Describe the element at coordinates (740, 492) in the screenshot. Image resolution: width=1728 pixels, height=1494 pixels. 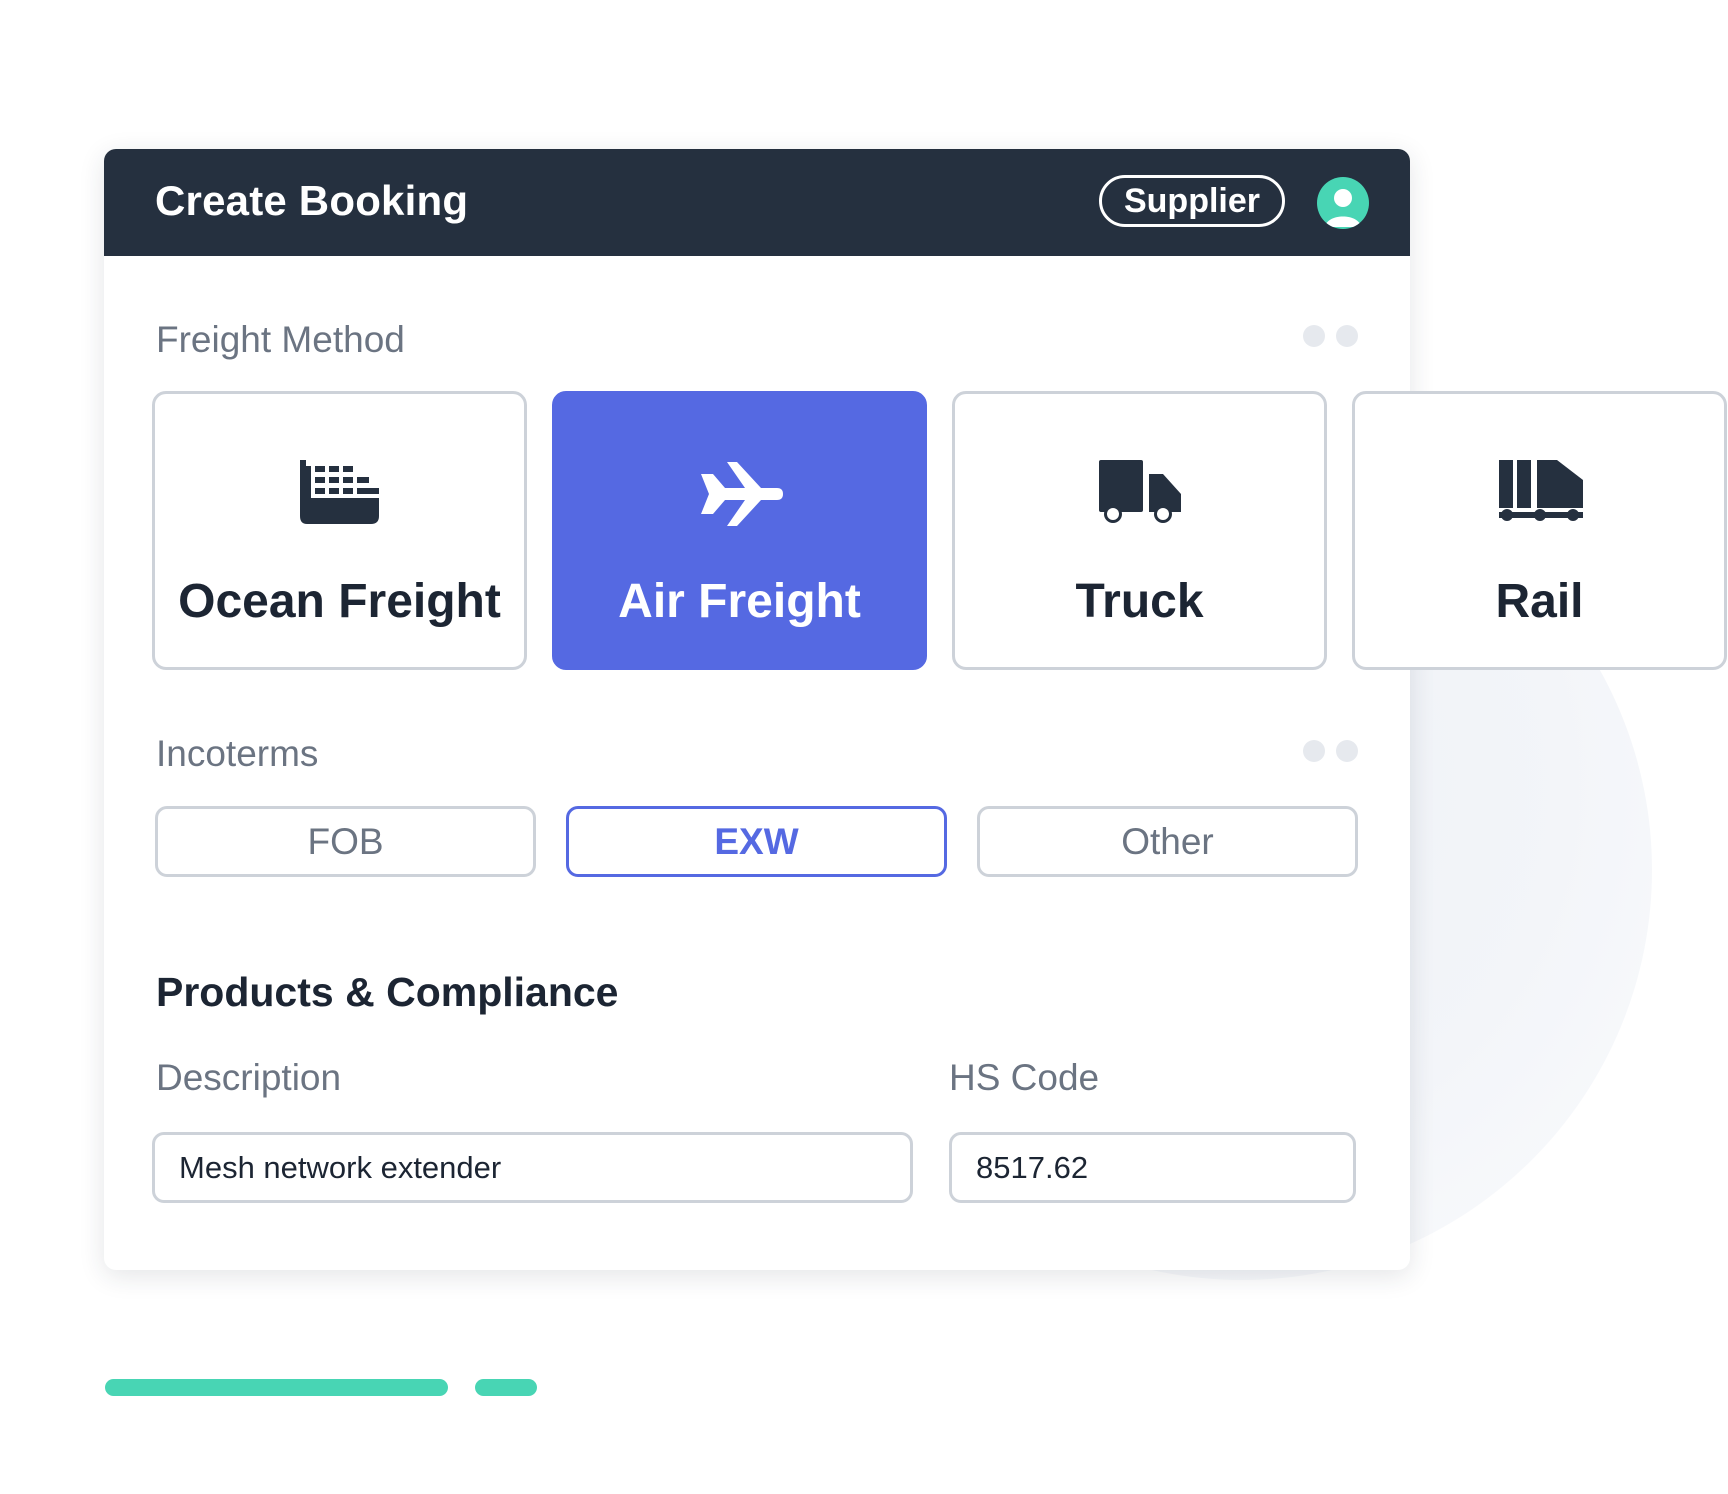
I see `plane-icon` at that location.